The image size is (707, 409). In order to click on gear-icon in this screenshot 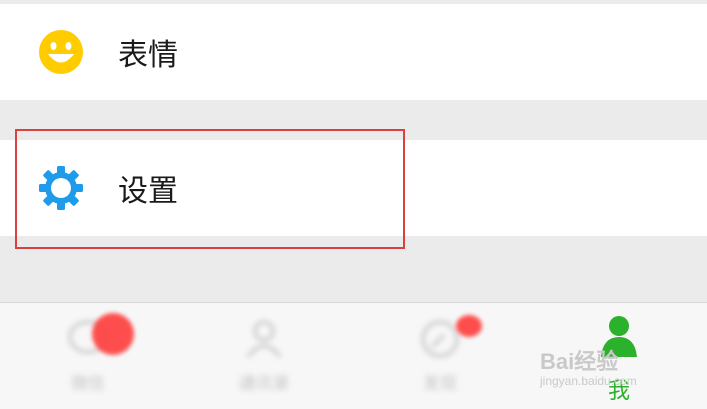, I will do `click(61, 188)`.